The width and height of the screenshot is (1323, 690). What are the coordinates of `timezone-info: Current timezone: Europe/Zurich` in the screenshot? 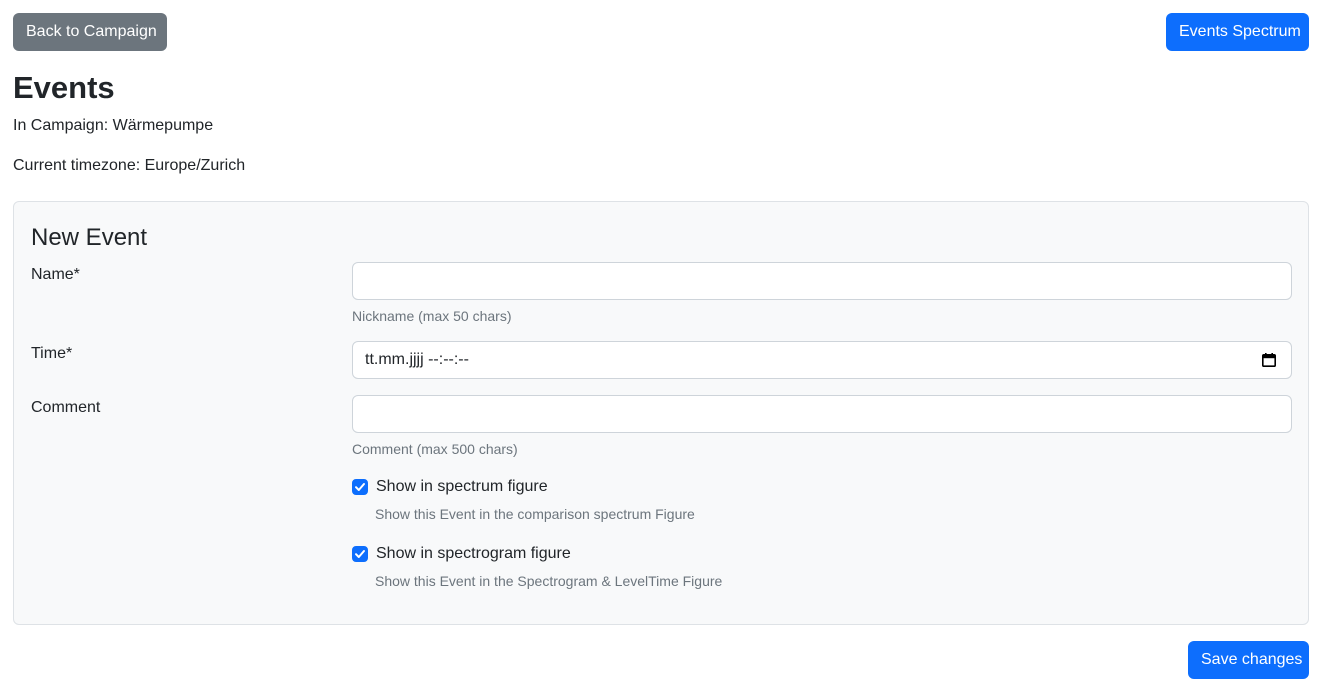 It's located at (129, 165).